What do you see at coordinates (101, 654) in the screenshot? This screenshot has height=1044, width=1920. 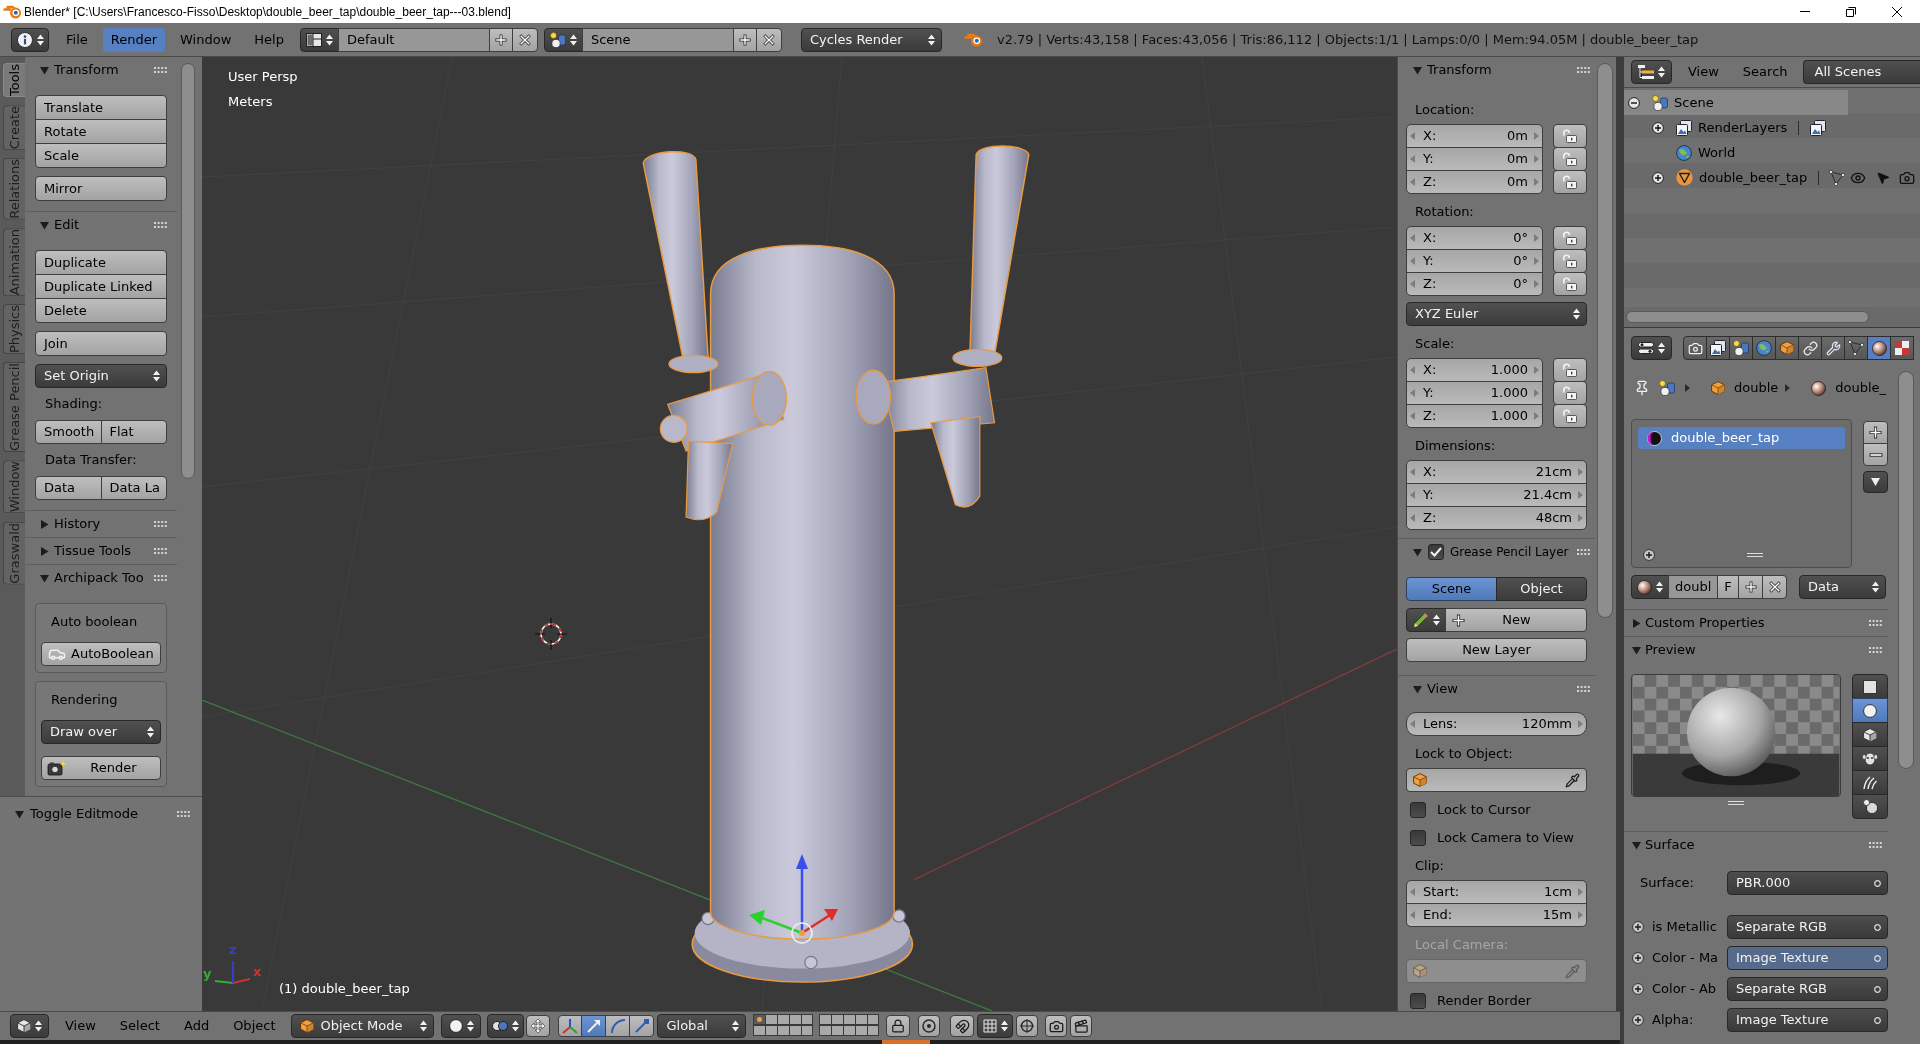 I see `autoboolean-button: AutoBoolean` at bounding box center [101, 654].